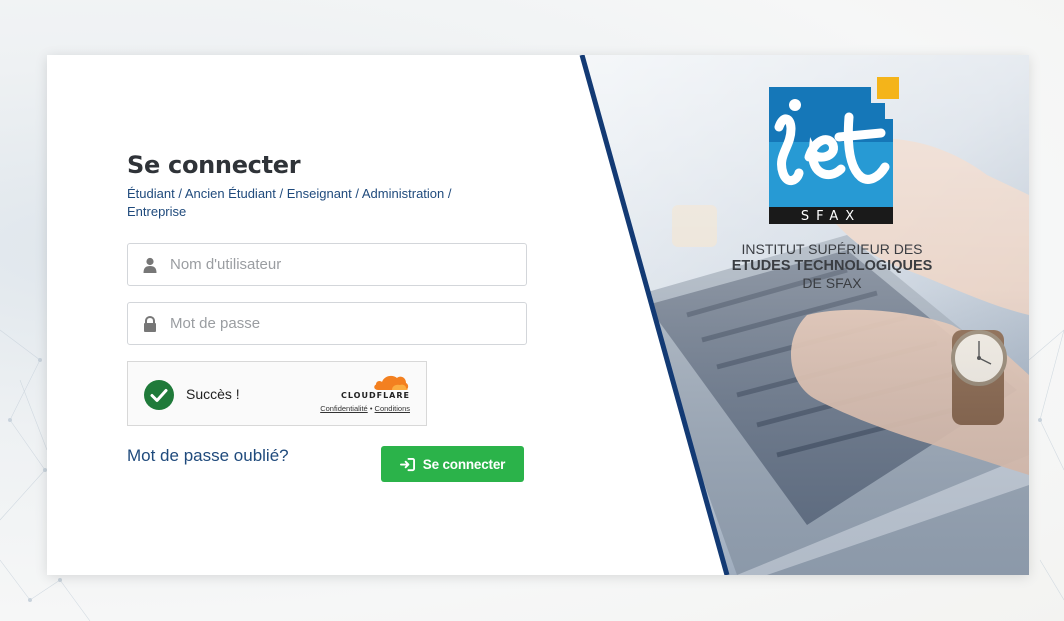  Describe the element at coordinates (464, 464) in the screenshot. I see `login-button-label: Se connecter` at that location.